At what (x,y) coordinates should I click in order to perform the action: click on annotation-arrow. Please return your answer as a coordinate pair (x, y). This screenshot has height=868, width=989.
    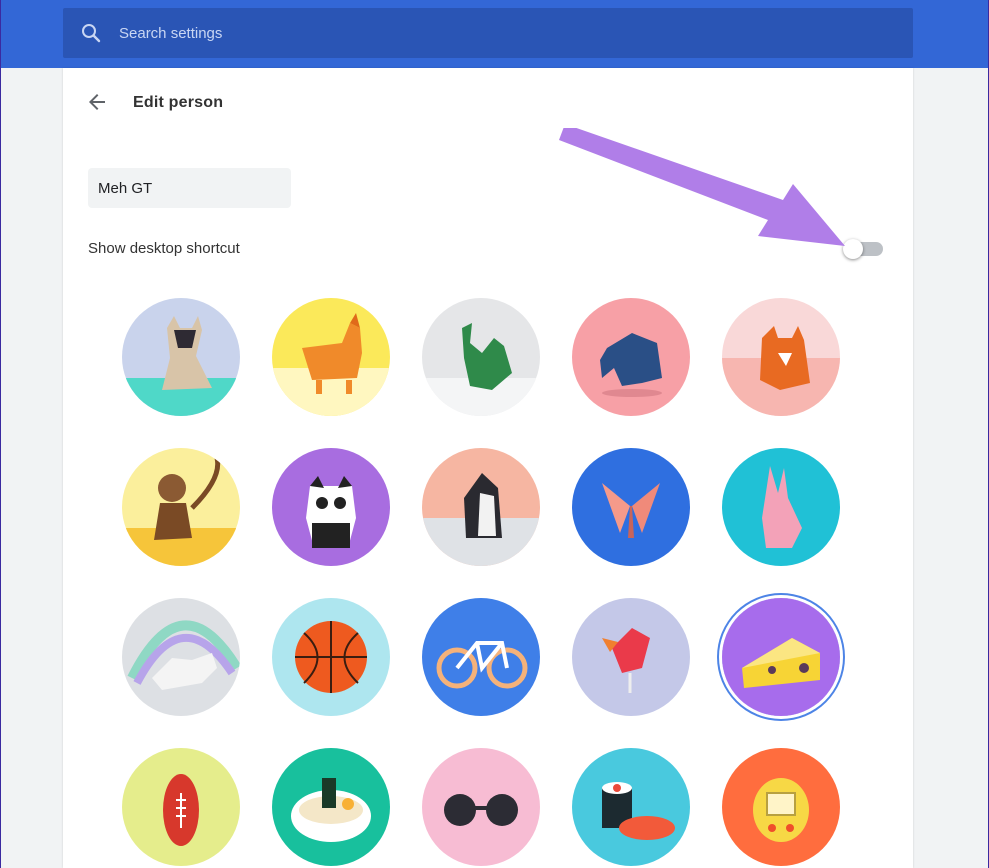
    Looking at the image, I should click on (702, 187).